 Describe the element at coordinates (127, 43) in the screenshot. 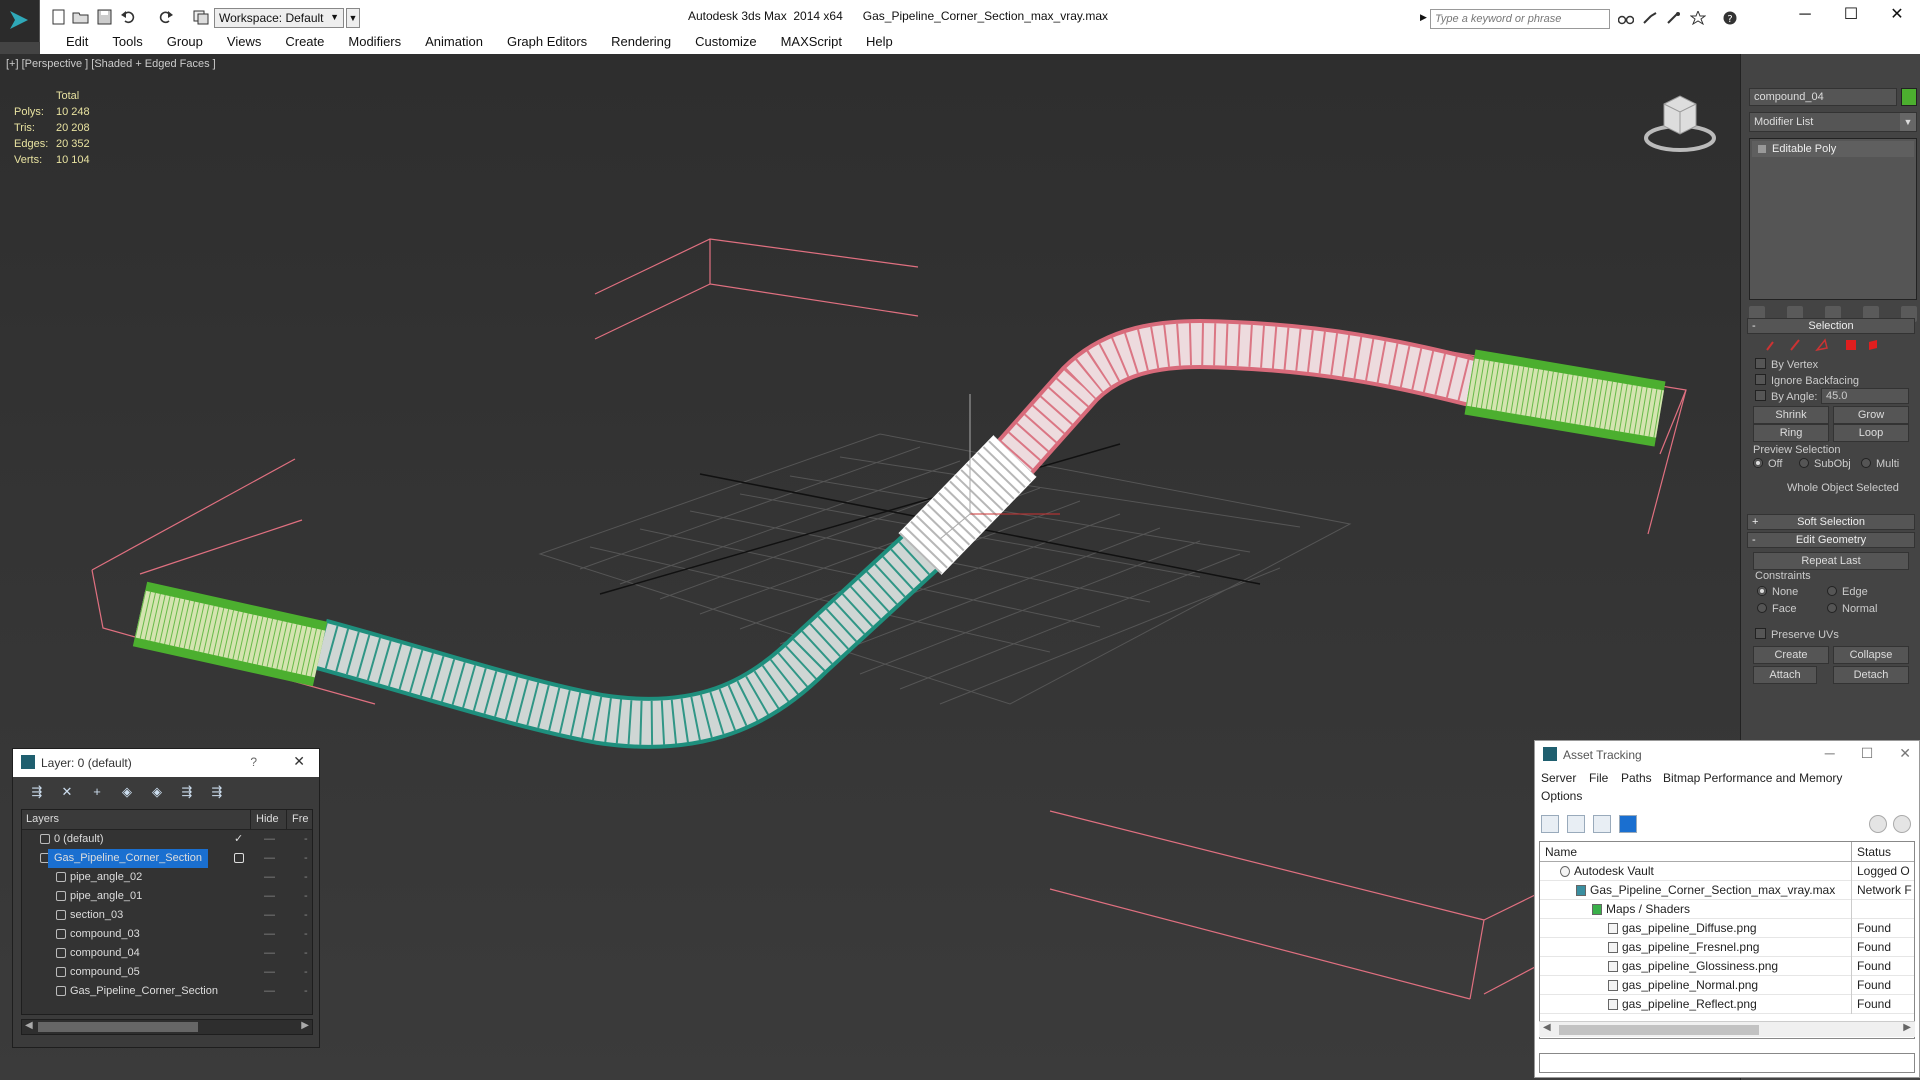

I see `menu-tools: Tools` at that location.